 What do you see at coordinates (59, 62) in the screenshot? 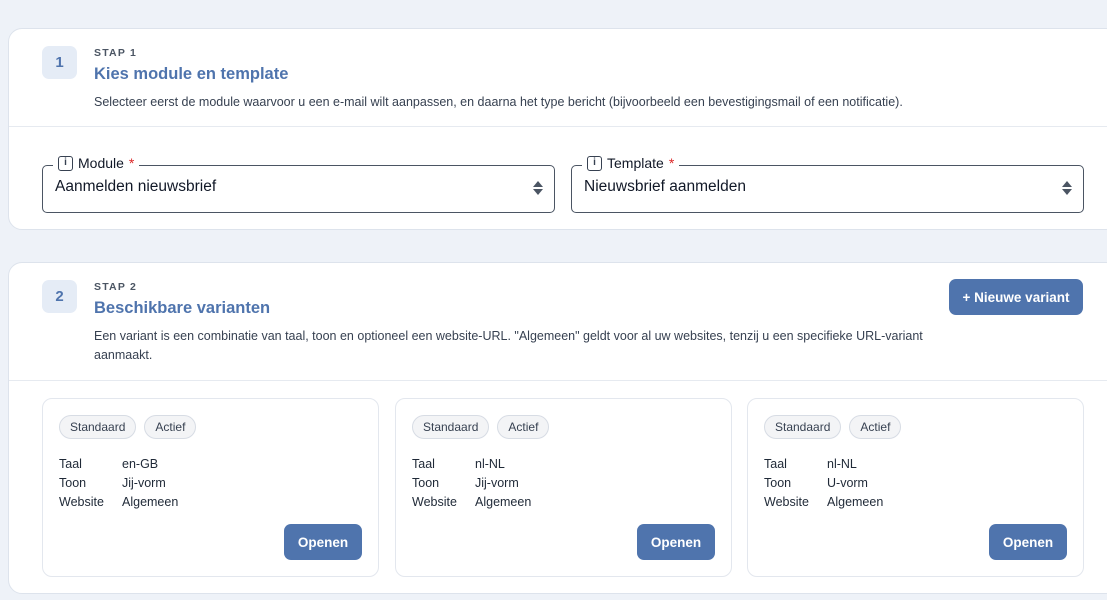
I see `step-1-number: 1` at bounding box center [59, 62].